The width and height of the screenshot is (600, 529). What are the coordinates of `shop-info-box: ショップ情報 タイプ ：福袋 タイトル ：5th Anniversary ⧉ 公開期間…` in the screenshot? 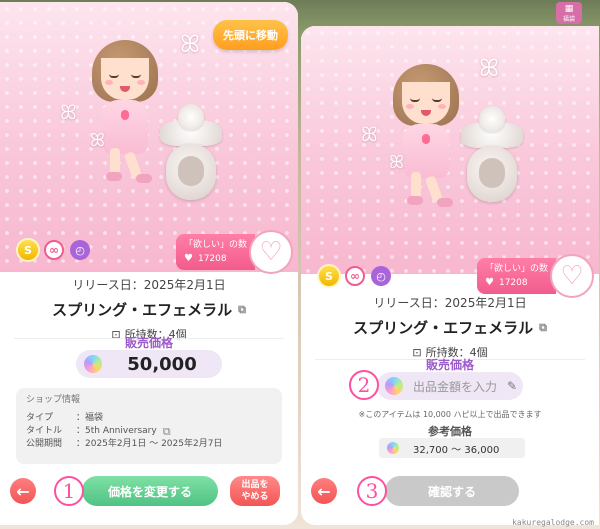 It's located at (149, 426).